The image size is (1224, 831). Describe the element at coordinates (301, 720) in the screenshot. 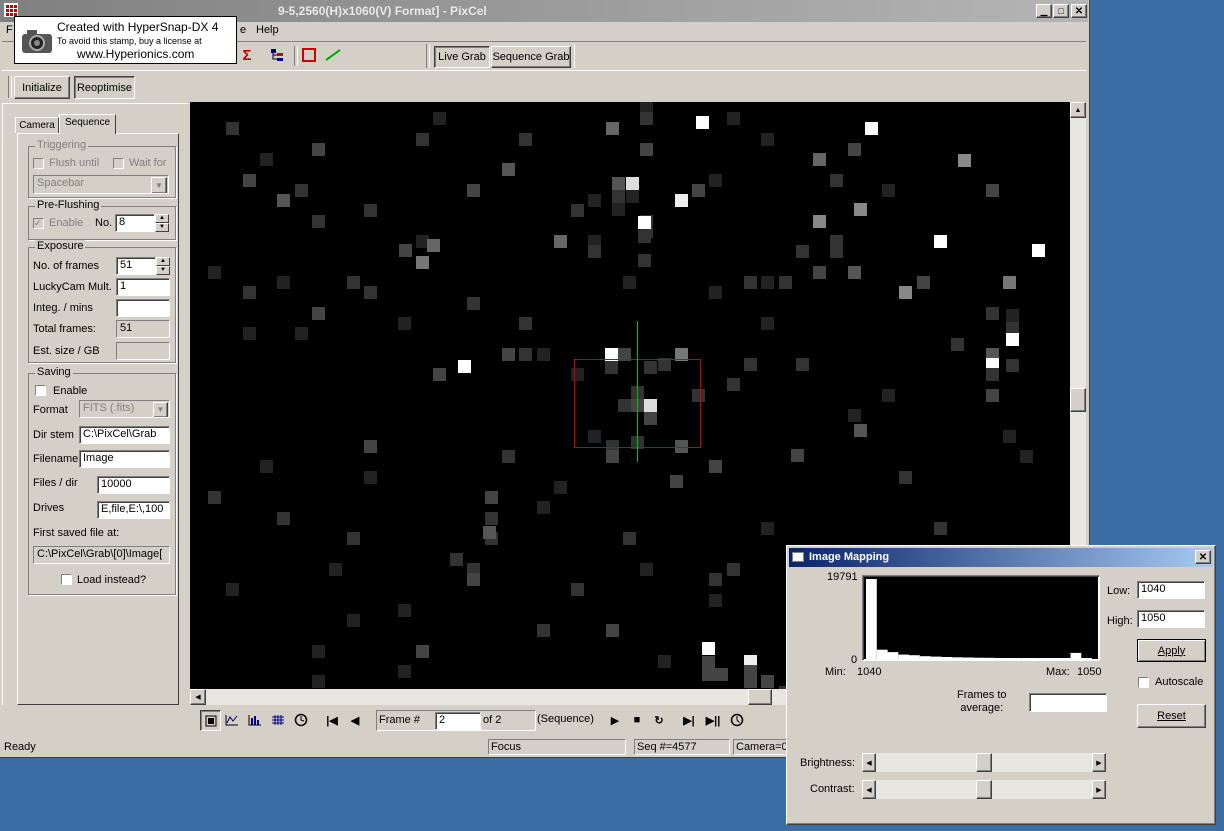

I see `clock-settings-icon` at that location.